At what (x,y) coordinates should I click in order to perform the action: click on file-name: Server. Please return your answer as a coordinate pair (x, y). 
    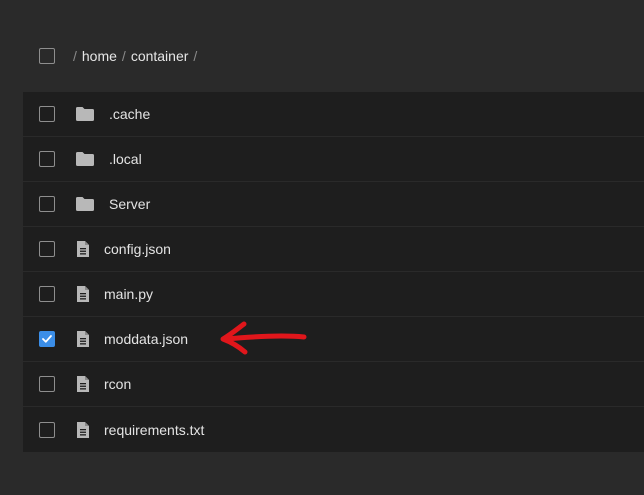
    Looking at the image, I should click on (129, 204).